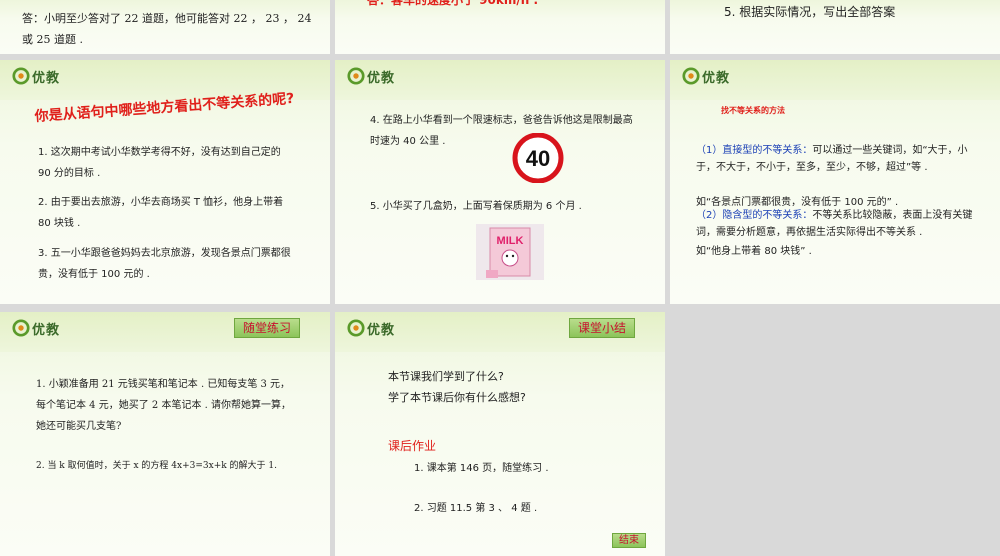 The width and height of the screenshot is (1000, 556). I want to click on question-item-2: 2. 由于要出去旅游，小华去商场买 T 恤衫，他身上带着 80 块钱 ., so click(161, 213).